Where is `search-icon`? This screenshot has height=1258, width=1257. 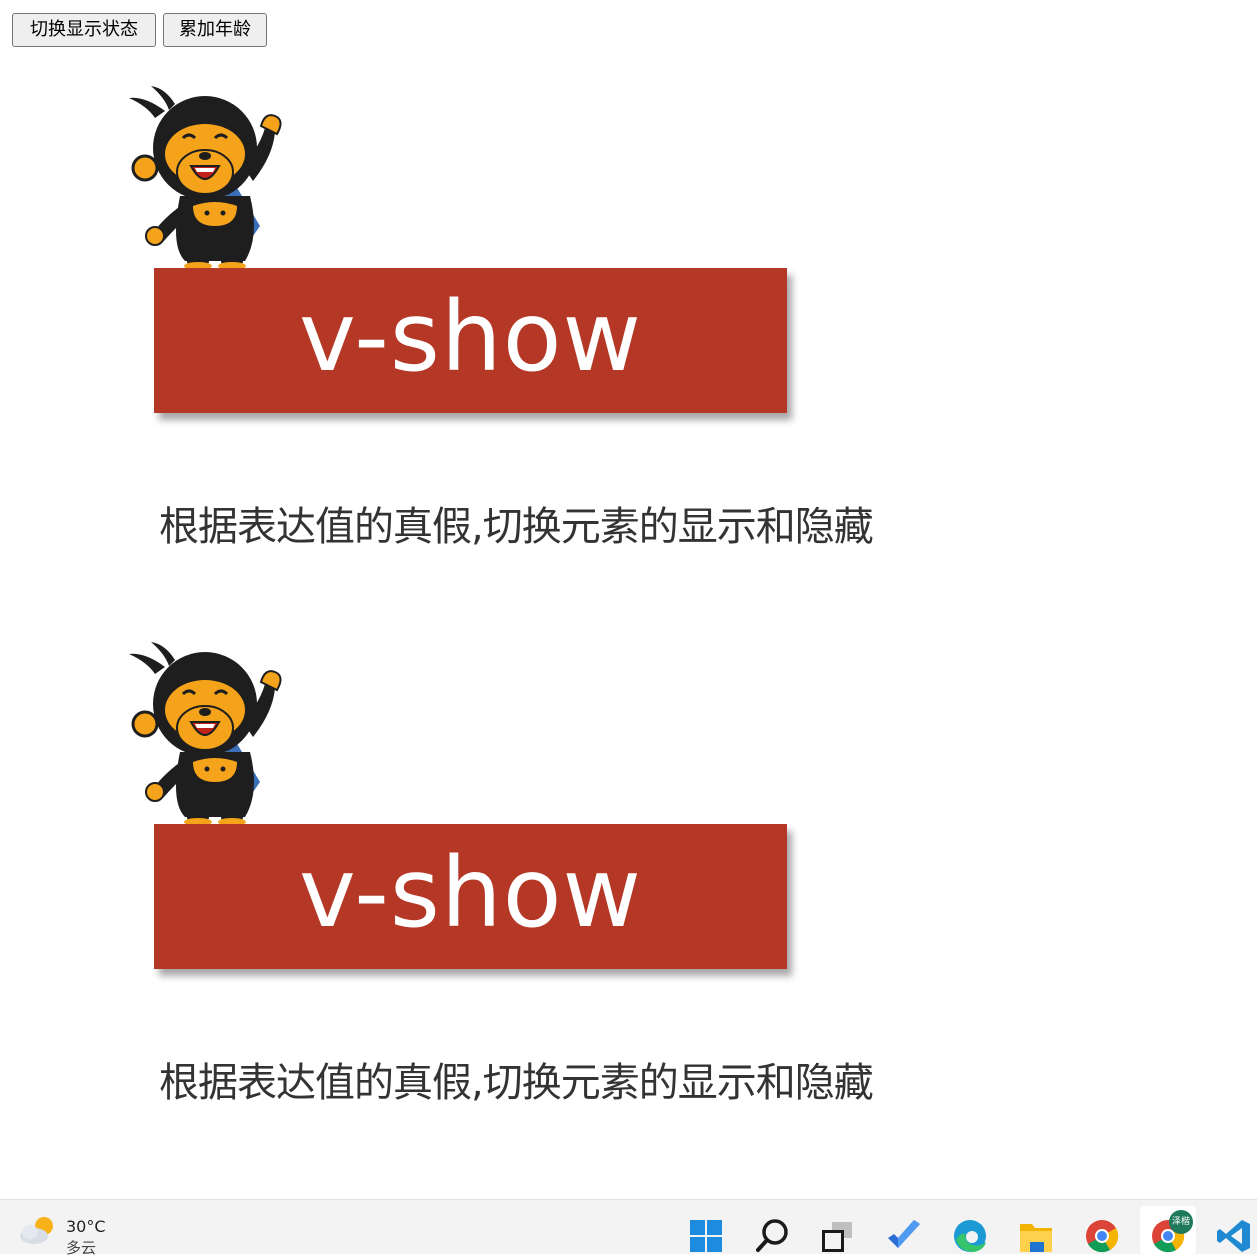
search-icon is located at coordinates (772, 1236).